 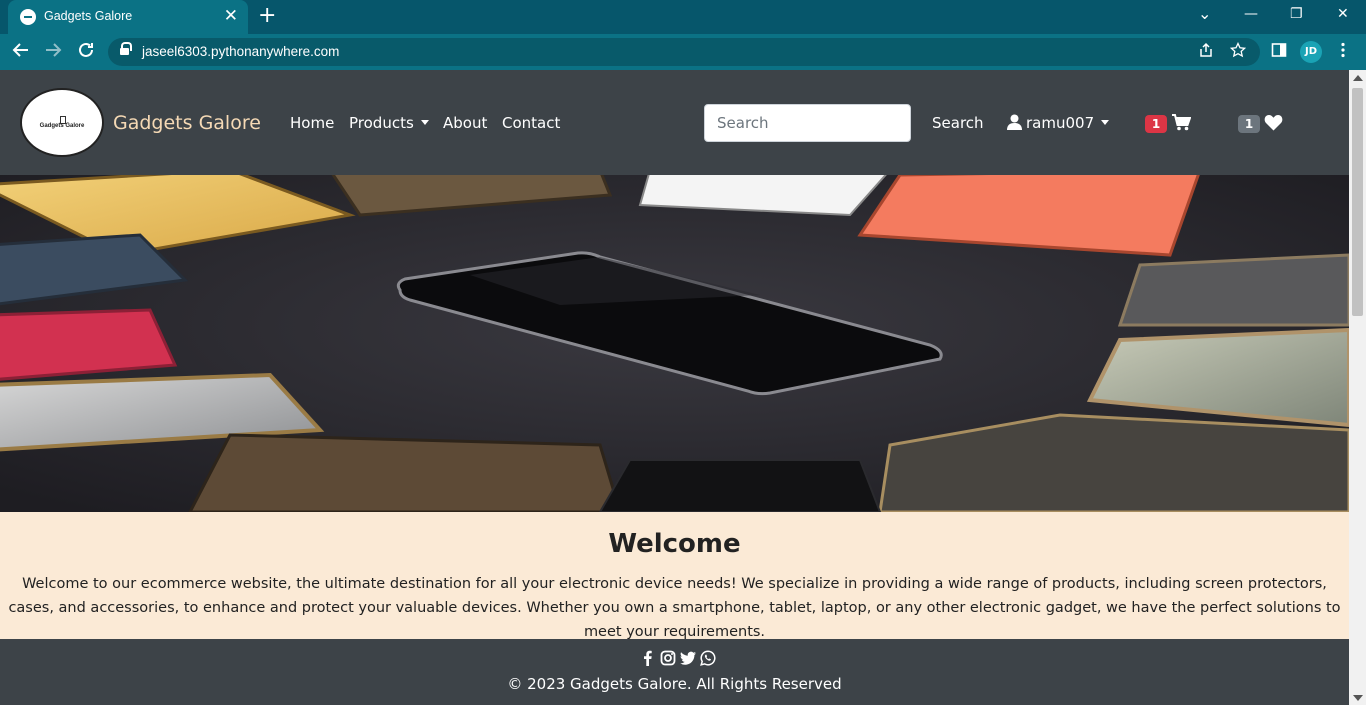 I want to click on back-icon, so click(x=21, y=52).